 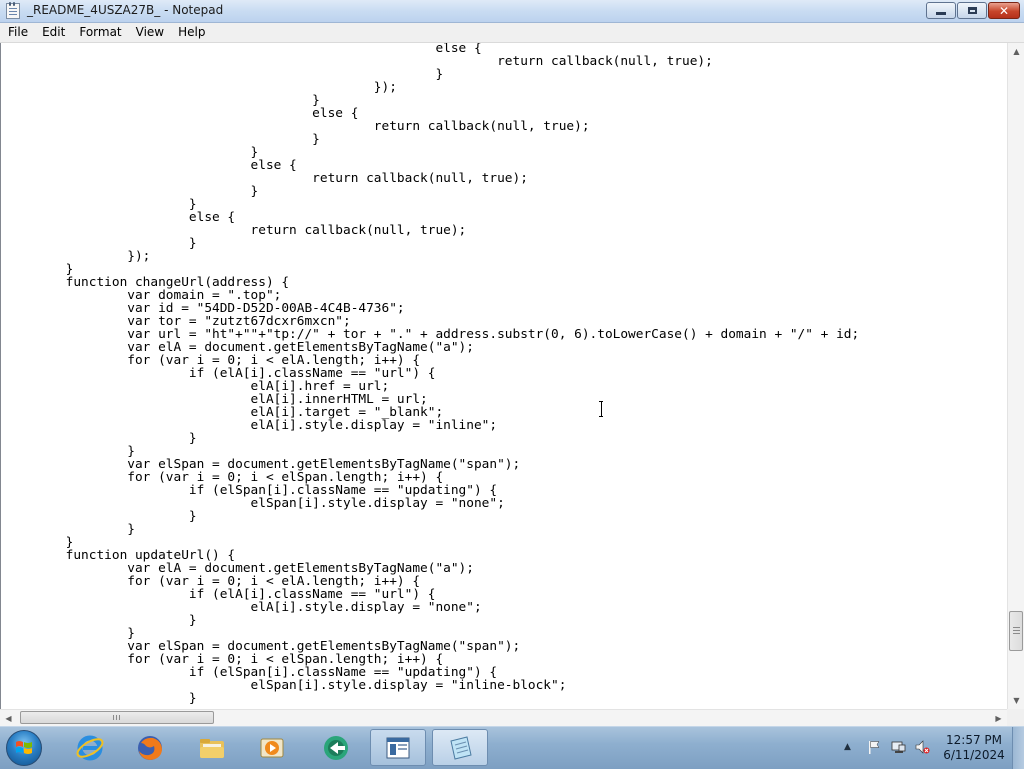 I want to click on horizontal-scroll-thumb, so click(x=117, y=717).